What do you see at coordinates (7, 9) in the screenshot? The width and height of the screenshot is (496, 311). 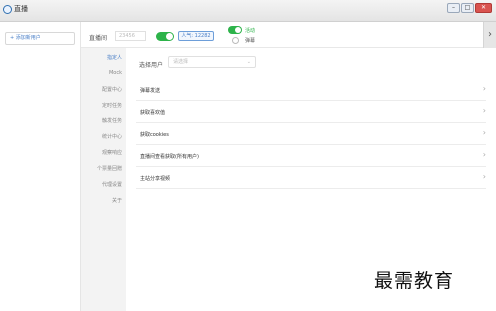 I see `app-icon` at bounding box center [7, 9].